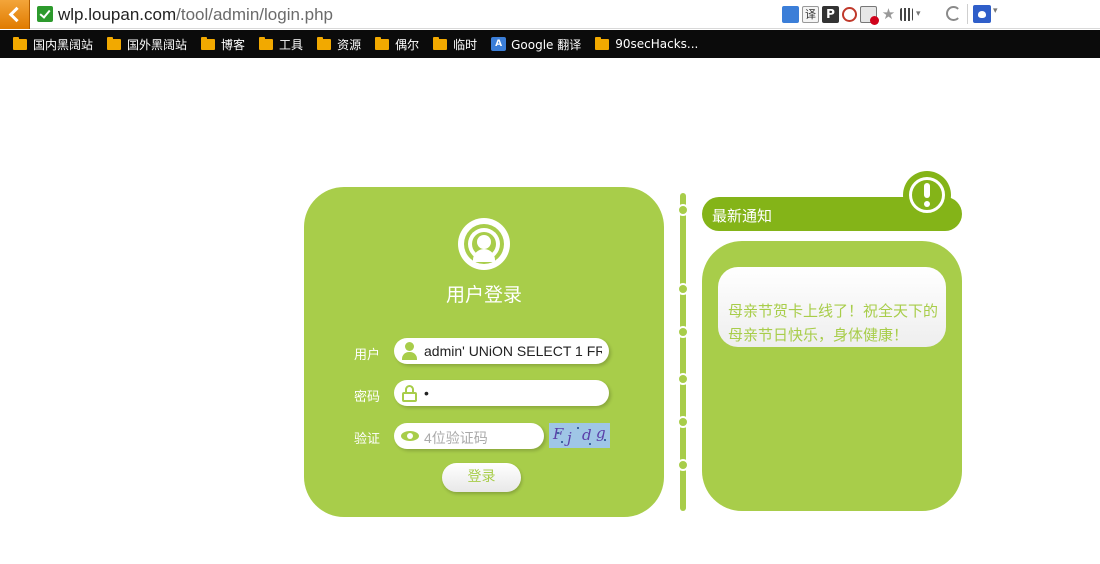 The width and height of the screenshot is (1100, 564). I want to click on bookmark-item: 国外黑阔站, so click(147, 44).